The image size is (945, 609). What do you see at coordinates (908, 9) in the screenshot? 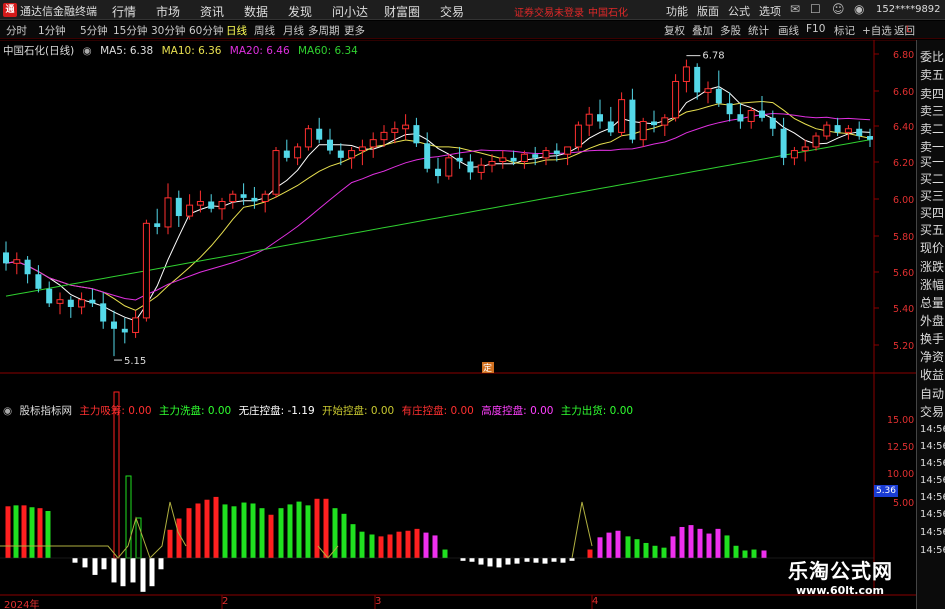
I see `account-id: 152****9892` at bounding box center [908, 9].